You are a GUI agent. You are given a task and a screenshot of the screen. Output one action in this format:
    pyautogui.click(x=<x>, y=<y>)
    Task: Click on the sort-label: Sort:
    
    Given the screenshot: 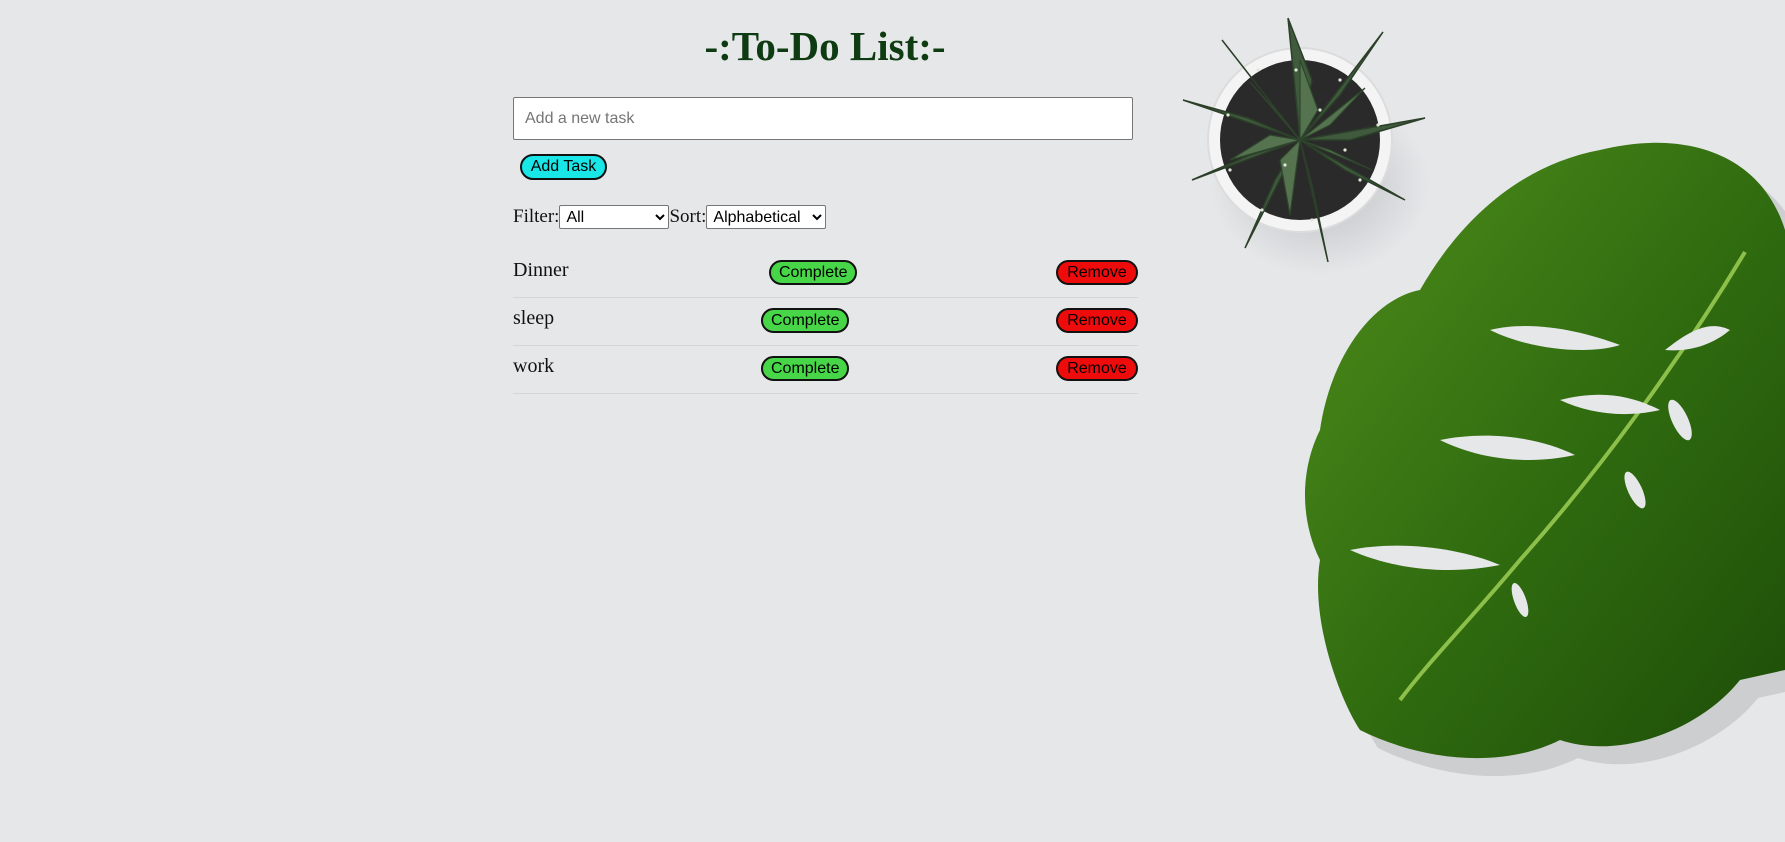 What is the action you would take?
    pyautogui.click(x=688, y=216)
    